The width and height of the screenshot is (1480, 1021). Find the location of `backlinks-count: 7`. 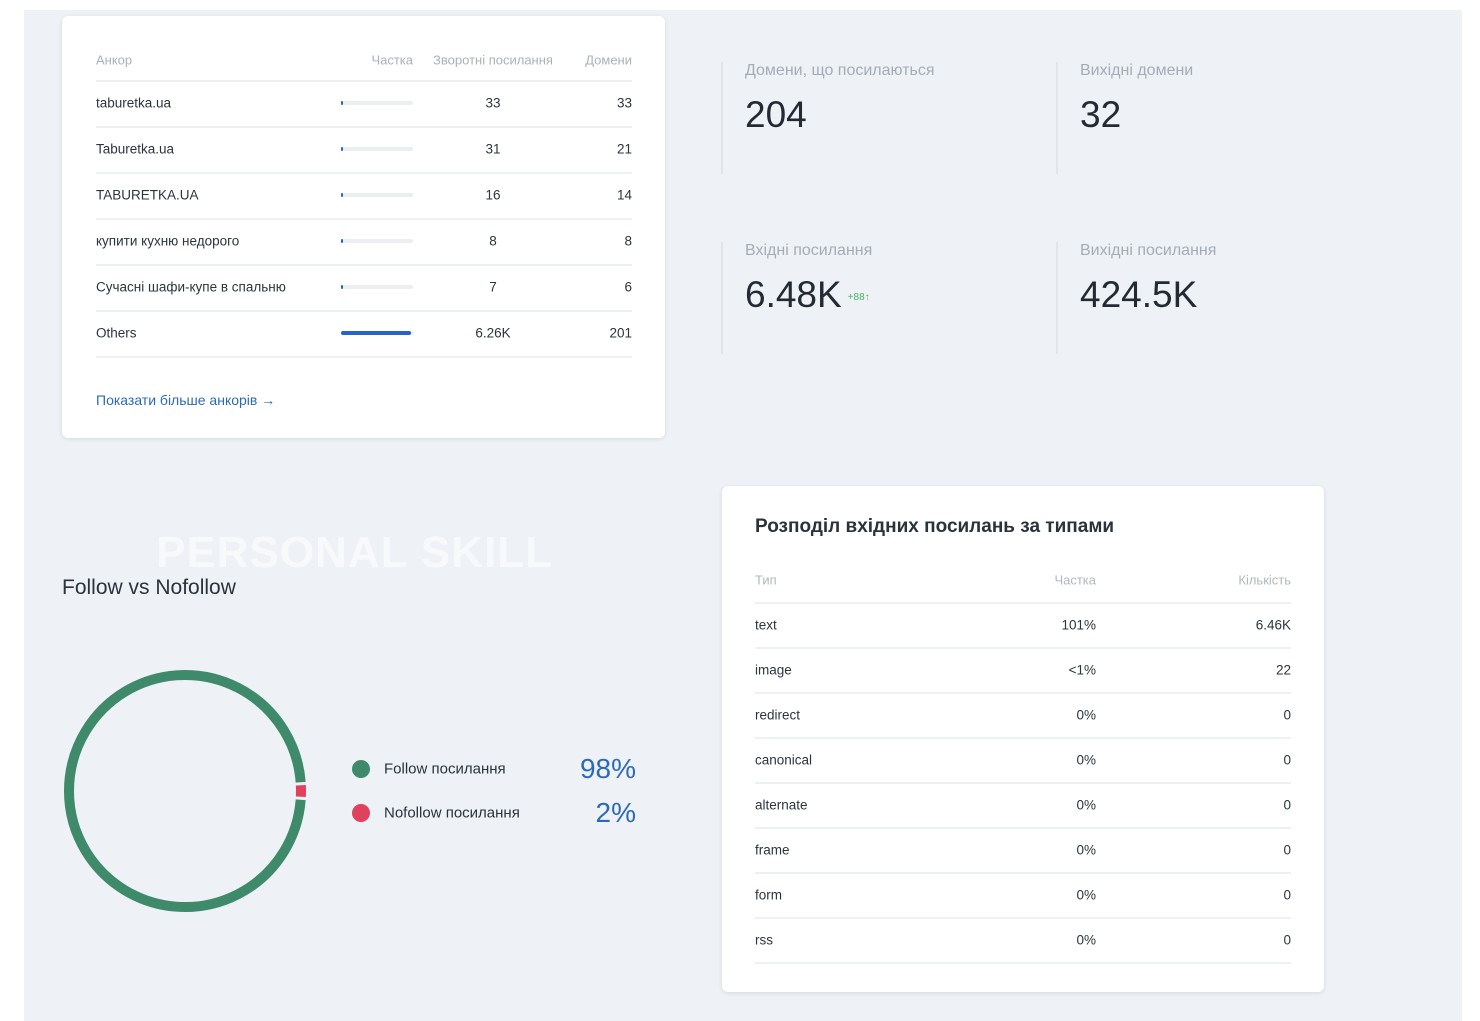

backlinks-count: 7 is located at coordinates (493, 287).